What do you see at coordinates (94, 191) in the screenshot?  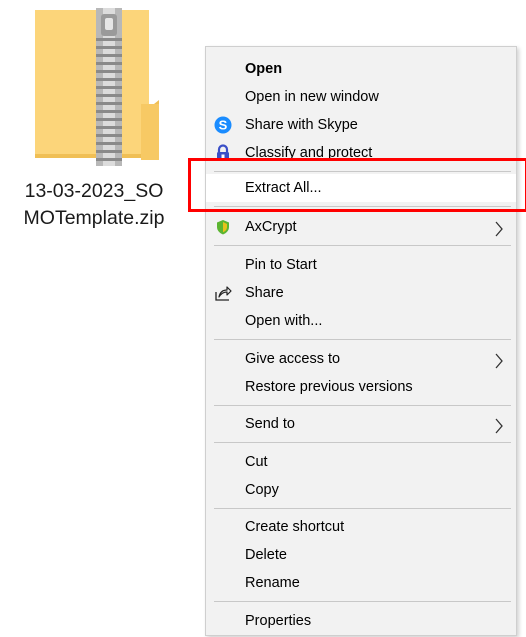 I see `file-name-line1: 13-03-2023_SO` at bounding box center [94, 191].